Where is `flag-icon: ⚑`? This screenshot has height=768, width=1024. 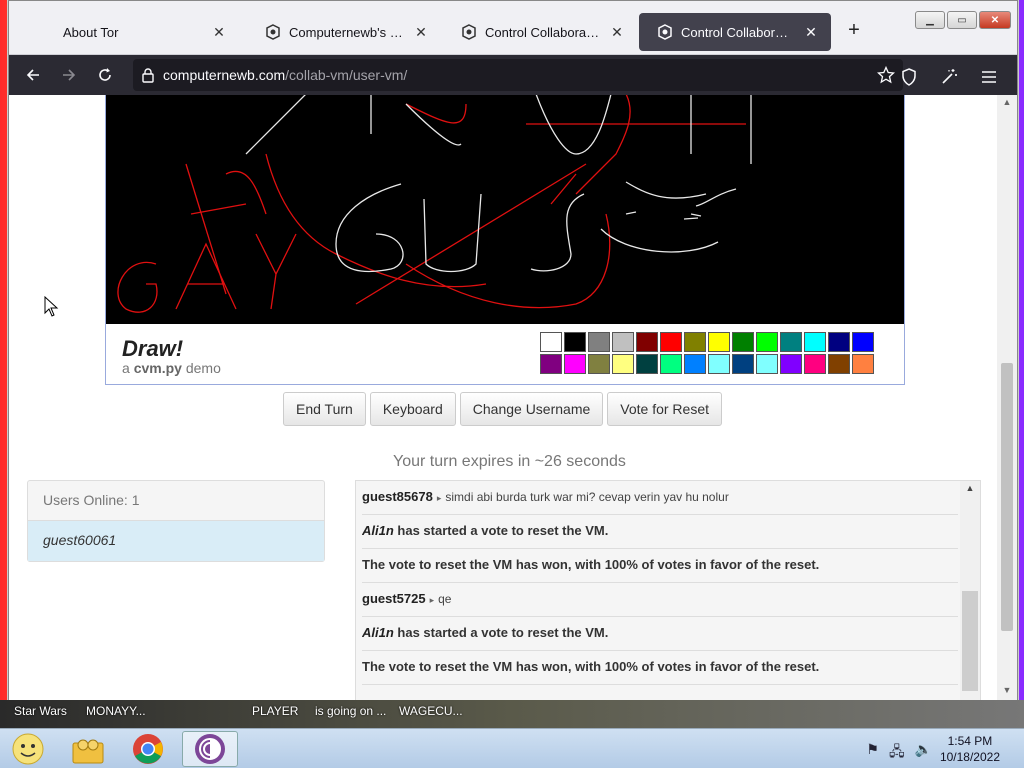
flag-icon: ⚑ is located at coordinates (872, 753).